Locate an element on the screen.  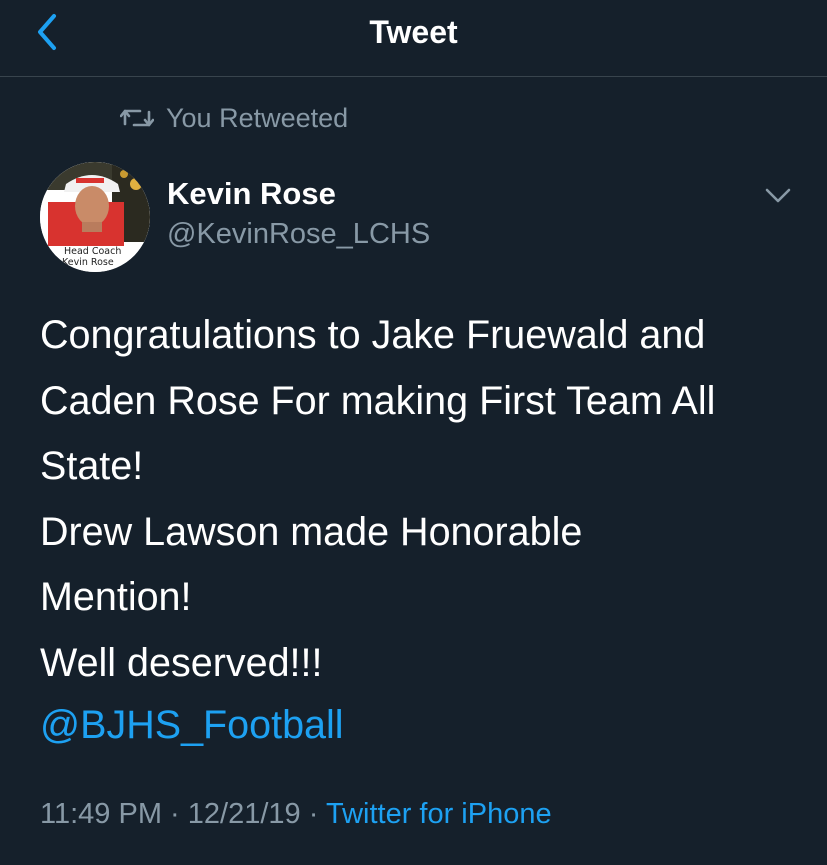
tweet-options-button is located at coordinates (778, 196).